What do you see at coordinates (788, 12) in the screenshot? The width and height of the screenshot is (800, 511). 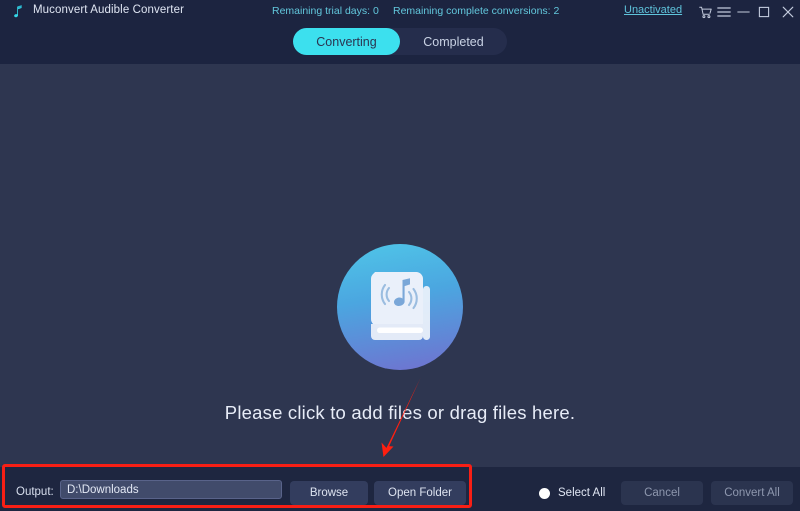 I see `close-icon` at bounding box center [788, 12].